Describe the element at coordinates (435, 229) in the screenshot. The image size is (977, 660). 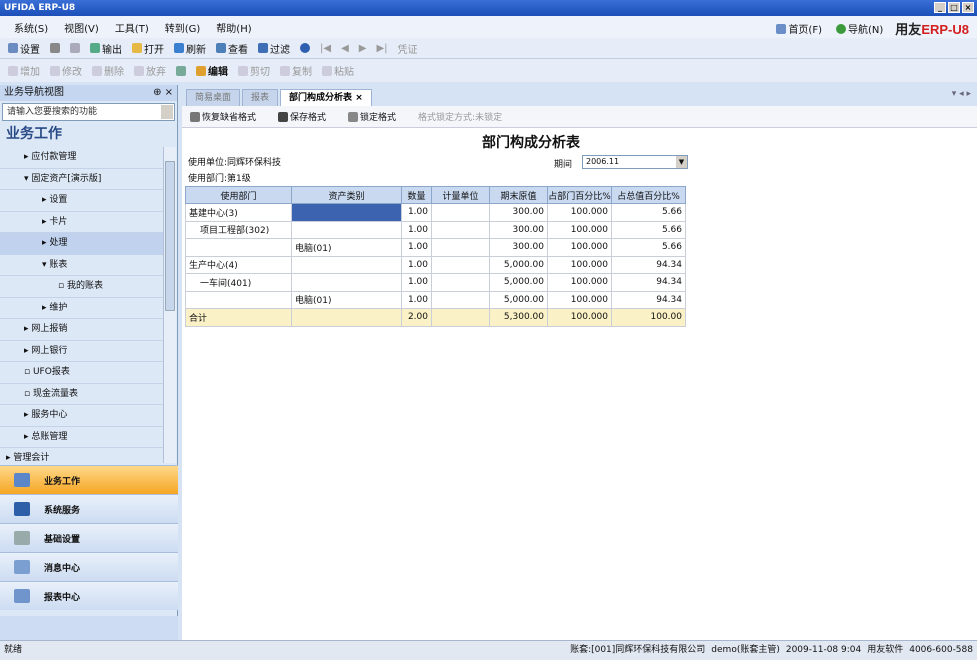
I see `table-row: 项目工程部(302) 1.00 300.00 100.000 5.66` at that location.